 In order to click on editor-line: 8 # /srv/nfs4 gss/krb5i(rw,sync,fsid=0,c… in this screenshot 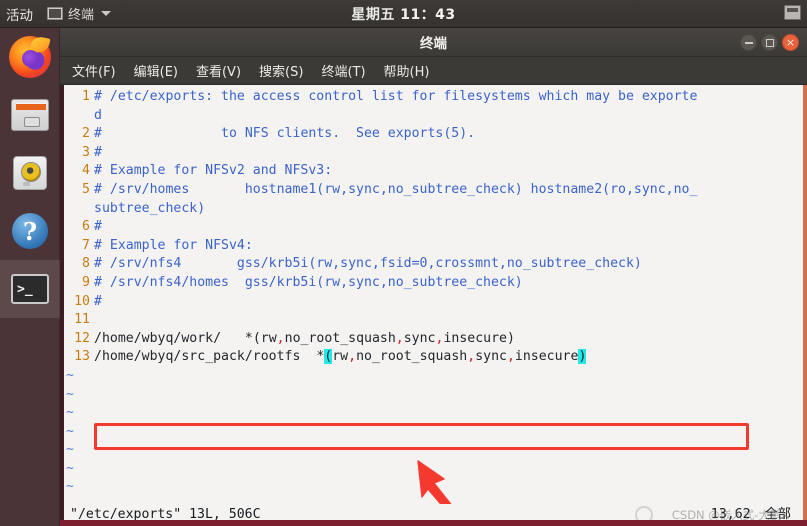, I will do `click(433, 264)`.